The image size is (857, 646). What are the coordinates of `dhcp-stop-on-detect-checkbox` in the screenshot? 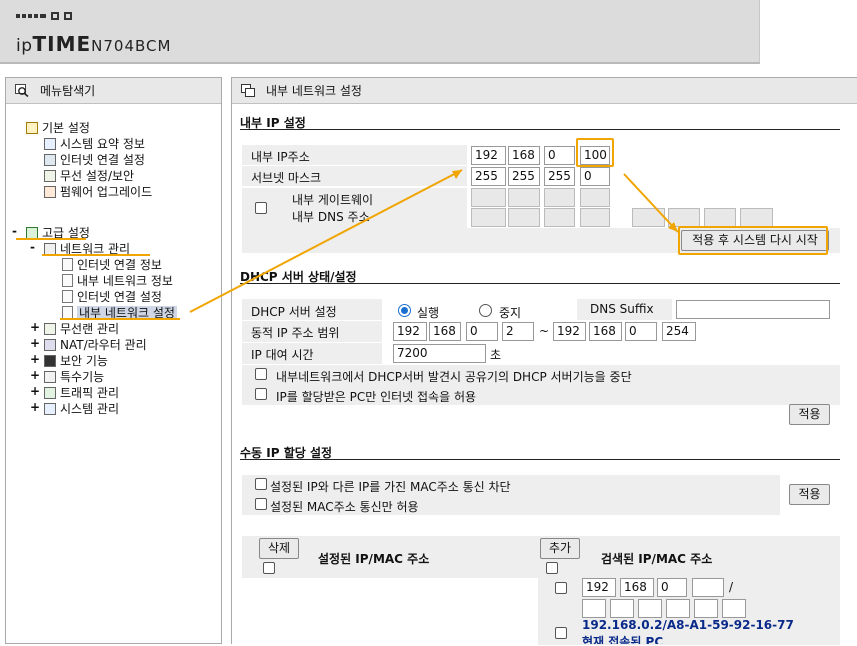 It's located at (261, 374).